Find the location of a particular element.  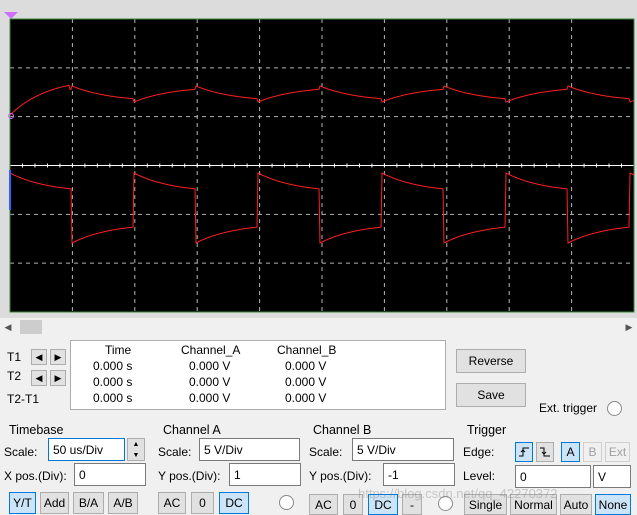

channel-b-ypos-input: -1 is located at coordinates (419, 474).